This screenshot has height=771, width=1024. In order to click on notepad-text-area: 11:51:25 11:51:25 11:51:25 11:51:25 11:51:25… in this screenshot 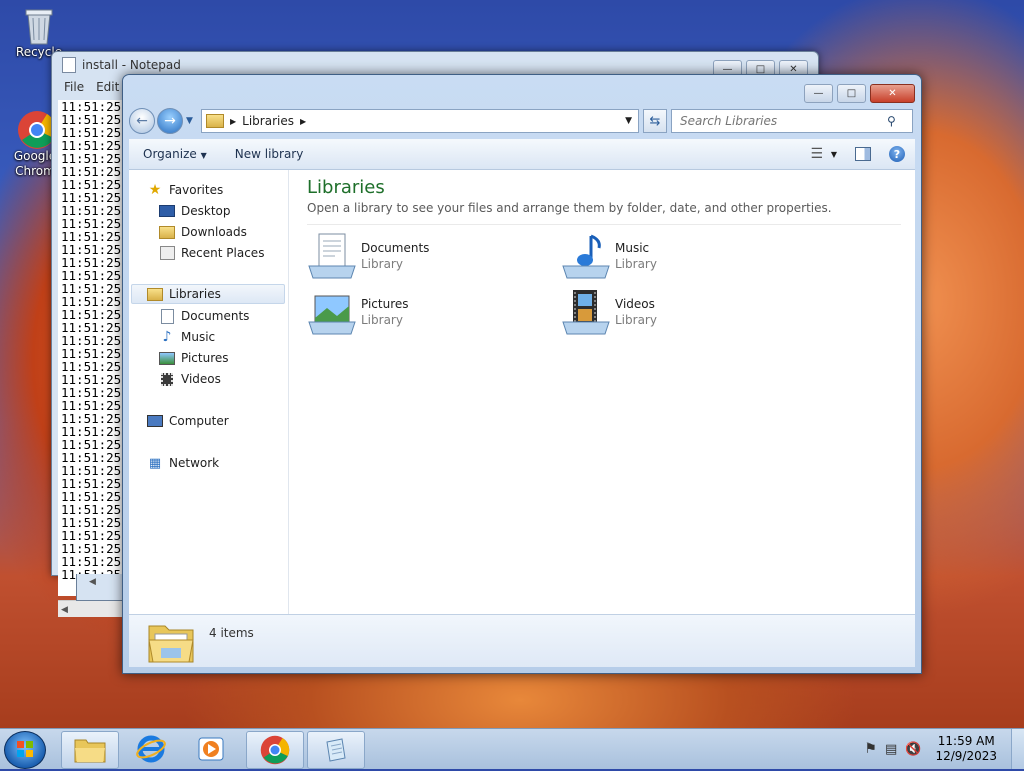, I will do `click(94, 348)`.